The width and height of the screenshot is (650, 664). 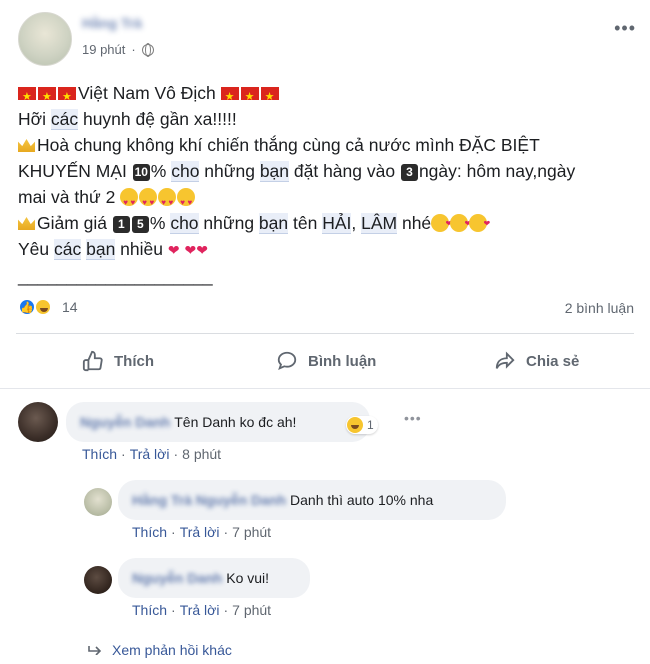 What do you see at coordinates (326, 95) in the screenshot?
I see `post-line-1: Việt Nam Vô Địch` at bounding box center [326, 95].